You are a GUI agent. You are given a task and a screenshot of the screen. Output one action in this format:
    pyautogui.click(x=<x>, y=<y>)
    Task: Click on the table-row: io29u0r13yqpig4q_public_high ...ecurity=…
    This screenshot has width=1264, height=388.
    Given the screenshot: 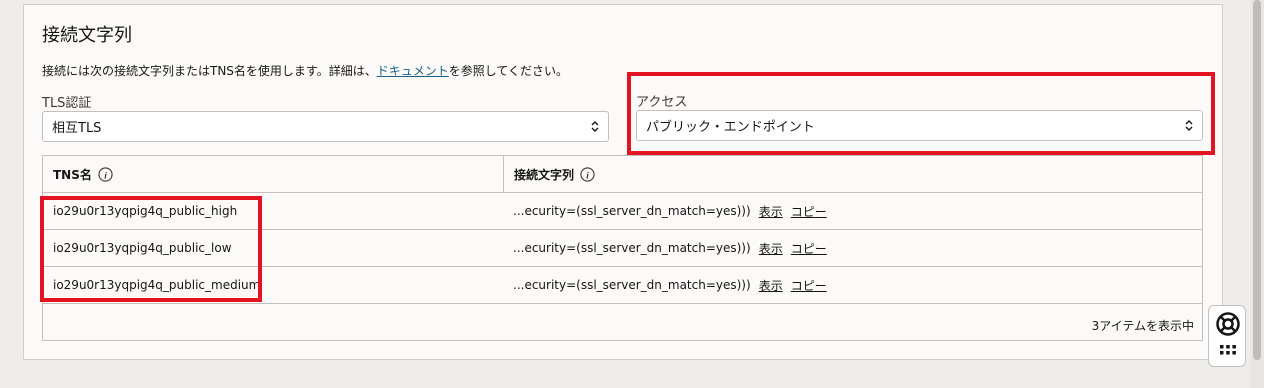 What is the action you would take?
    pyautogui.click(x=622, y=211)
    